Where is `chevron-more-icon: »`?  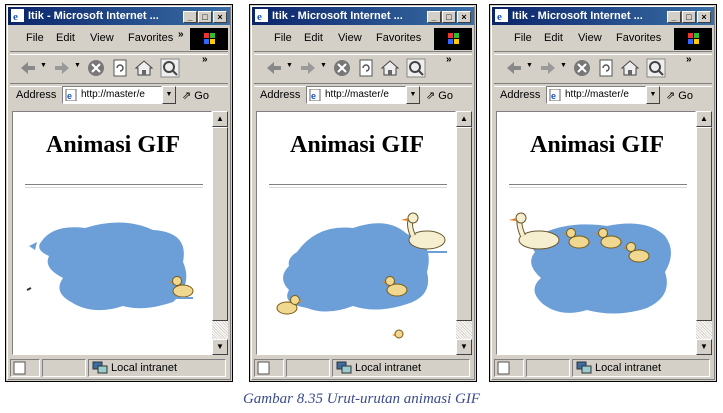 chevron-more-icon: » is located at coordinates (181, 34).